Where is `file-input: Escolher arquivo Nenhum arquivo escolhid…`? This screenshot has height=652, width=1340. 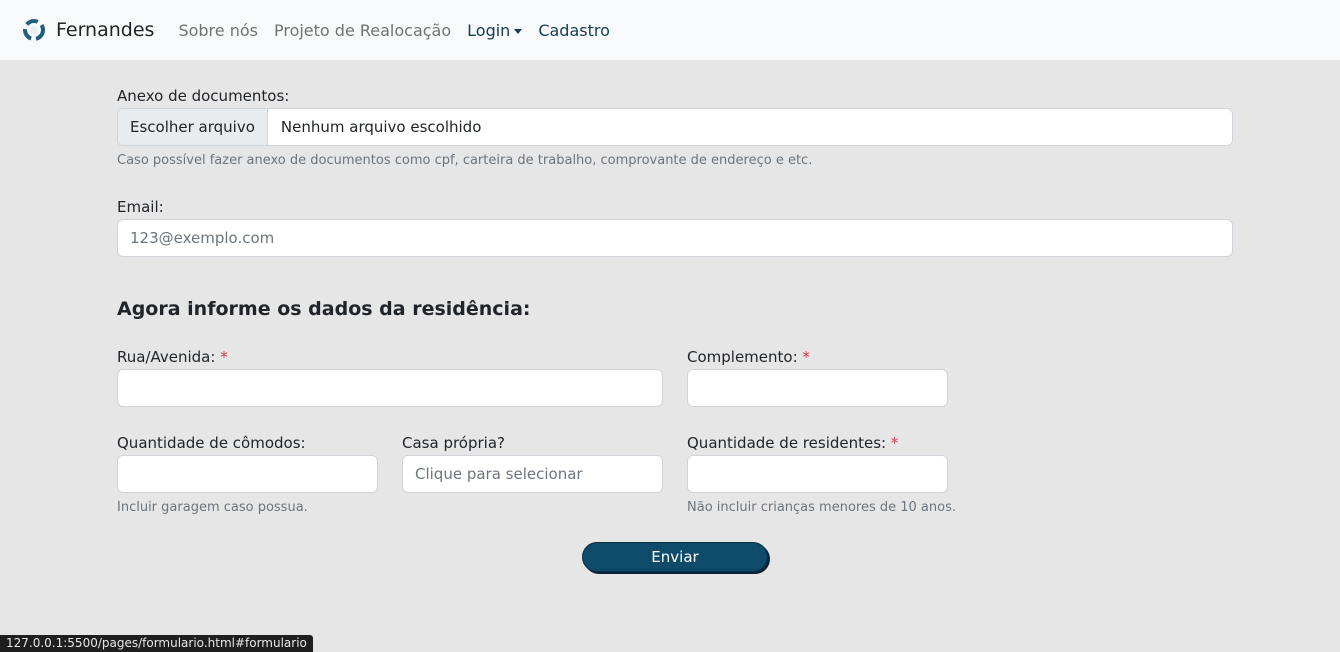 file-input: Escolher arquivo Nenhum arquivo escolhid… is located at coordinates (675, 127).